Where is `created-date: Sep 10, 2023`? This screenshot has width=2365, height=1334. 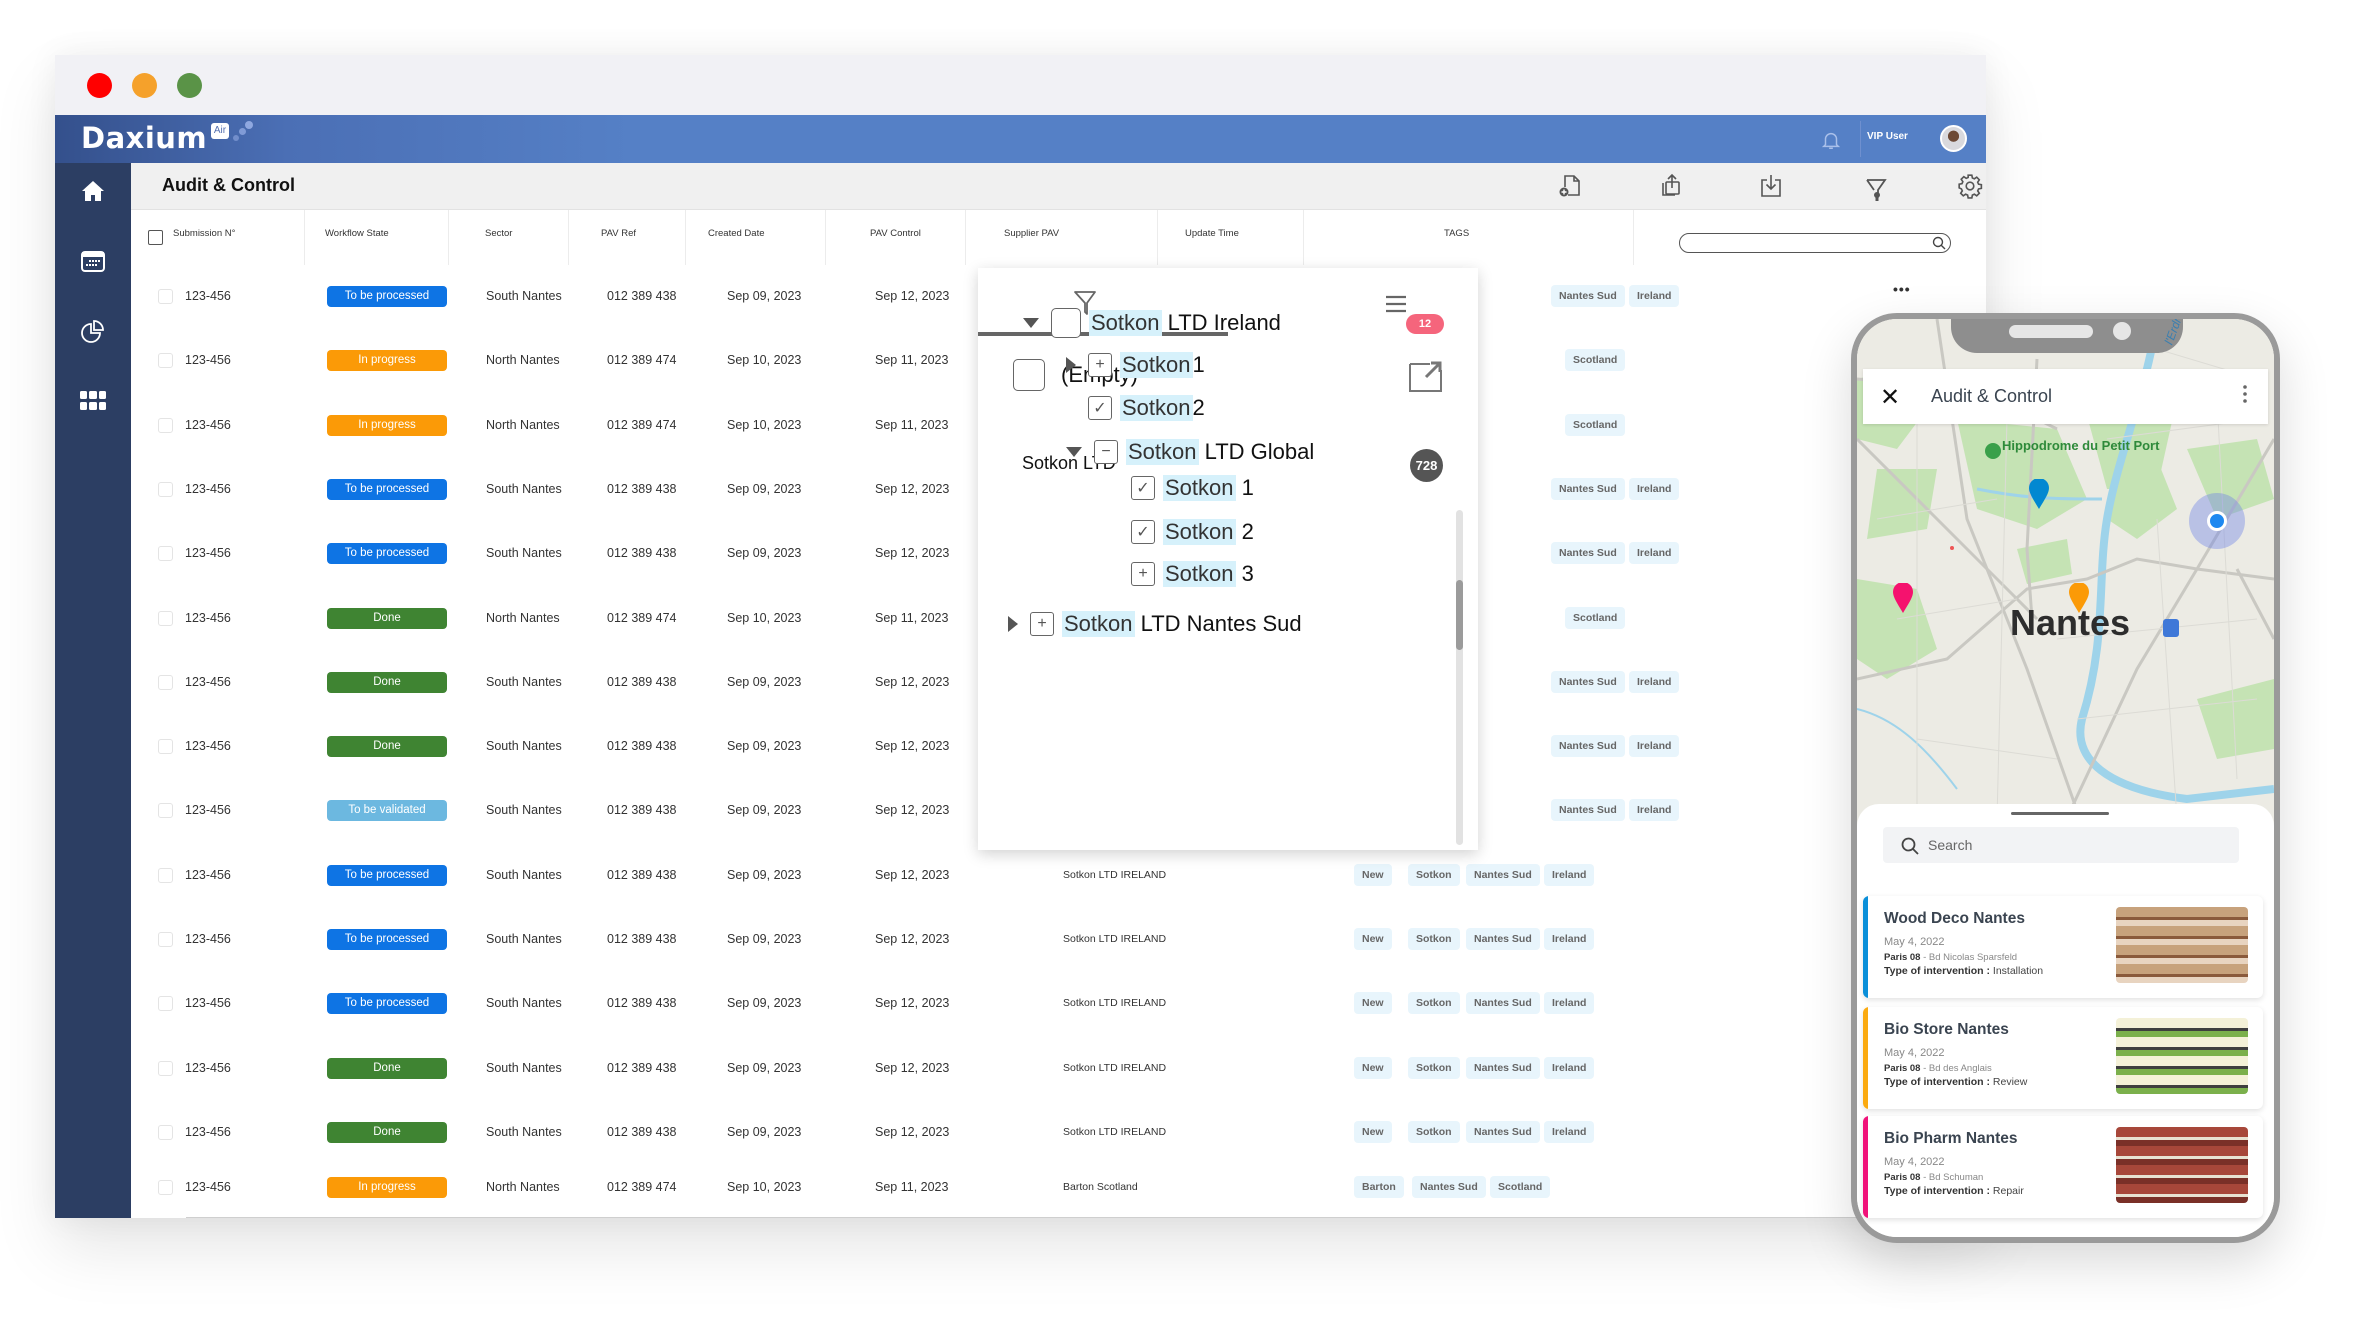 created-date: Sep 10, 2023 is located at coordinates (764, 424).